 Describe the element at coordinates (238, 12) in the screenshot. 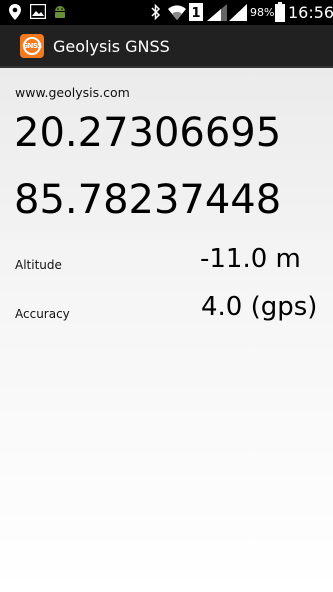

I see `signal-2-icon` at that location.